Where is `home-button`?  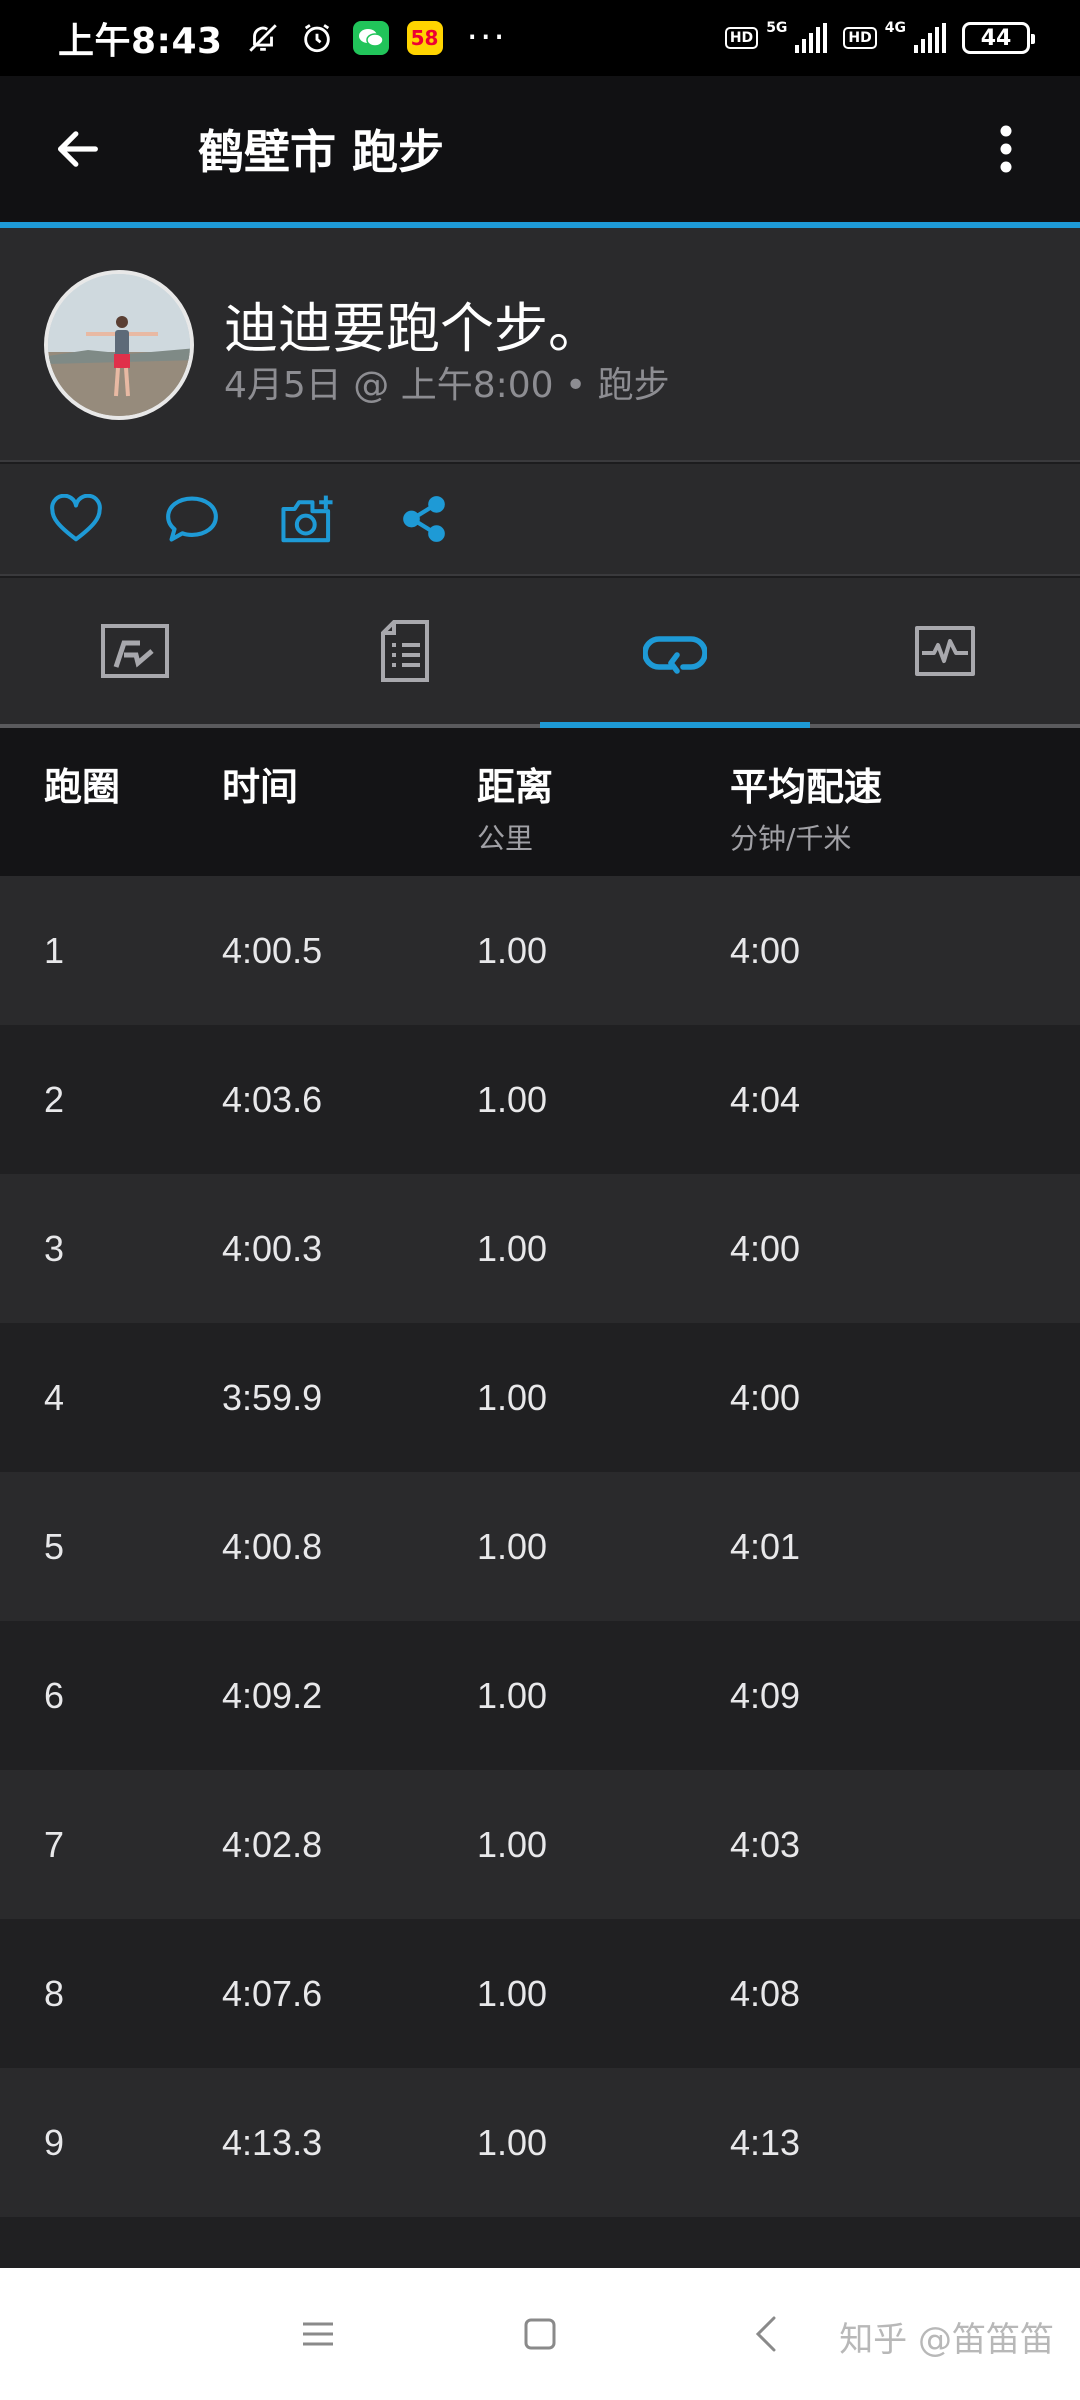 home-button is located at coordinates (540, 2334).